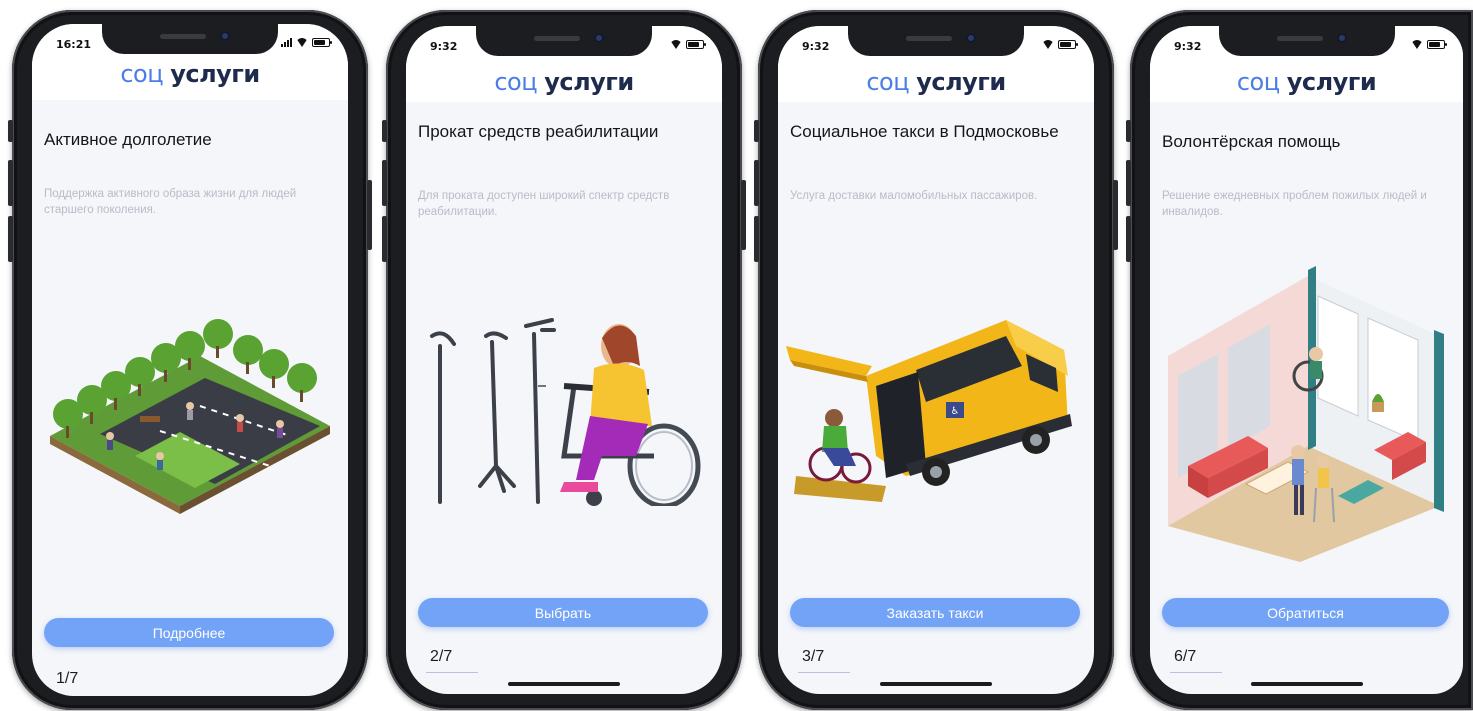  What do you see at coordinates (74, 44) in the screenshot?
I see `status-time: 16:21` at bounding box center [74, 44].